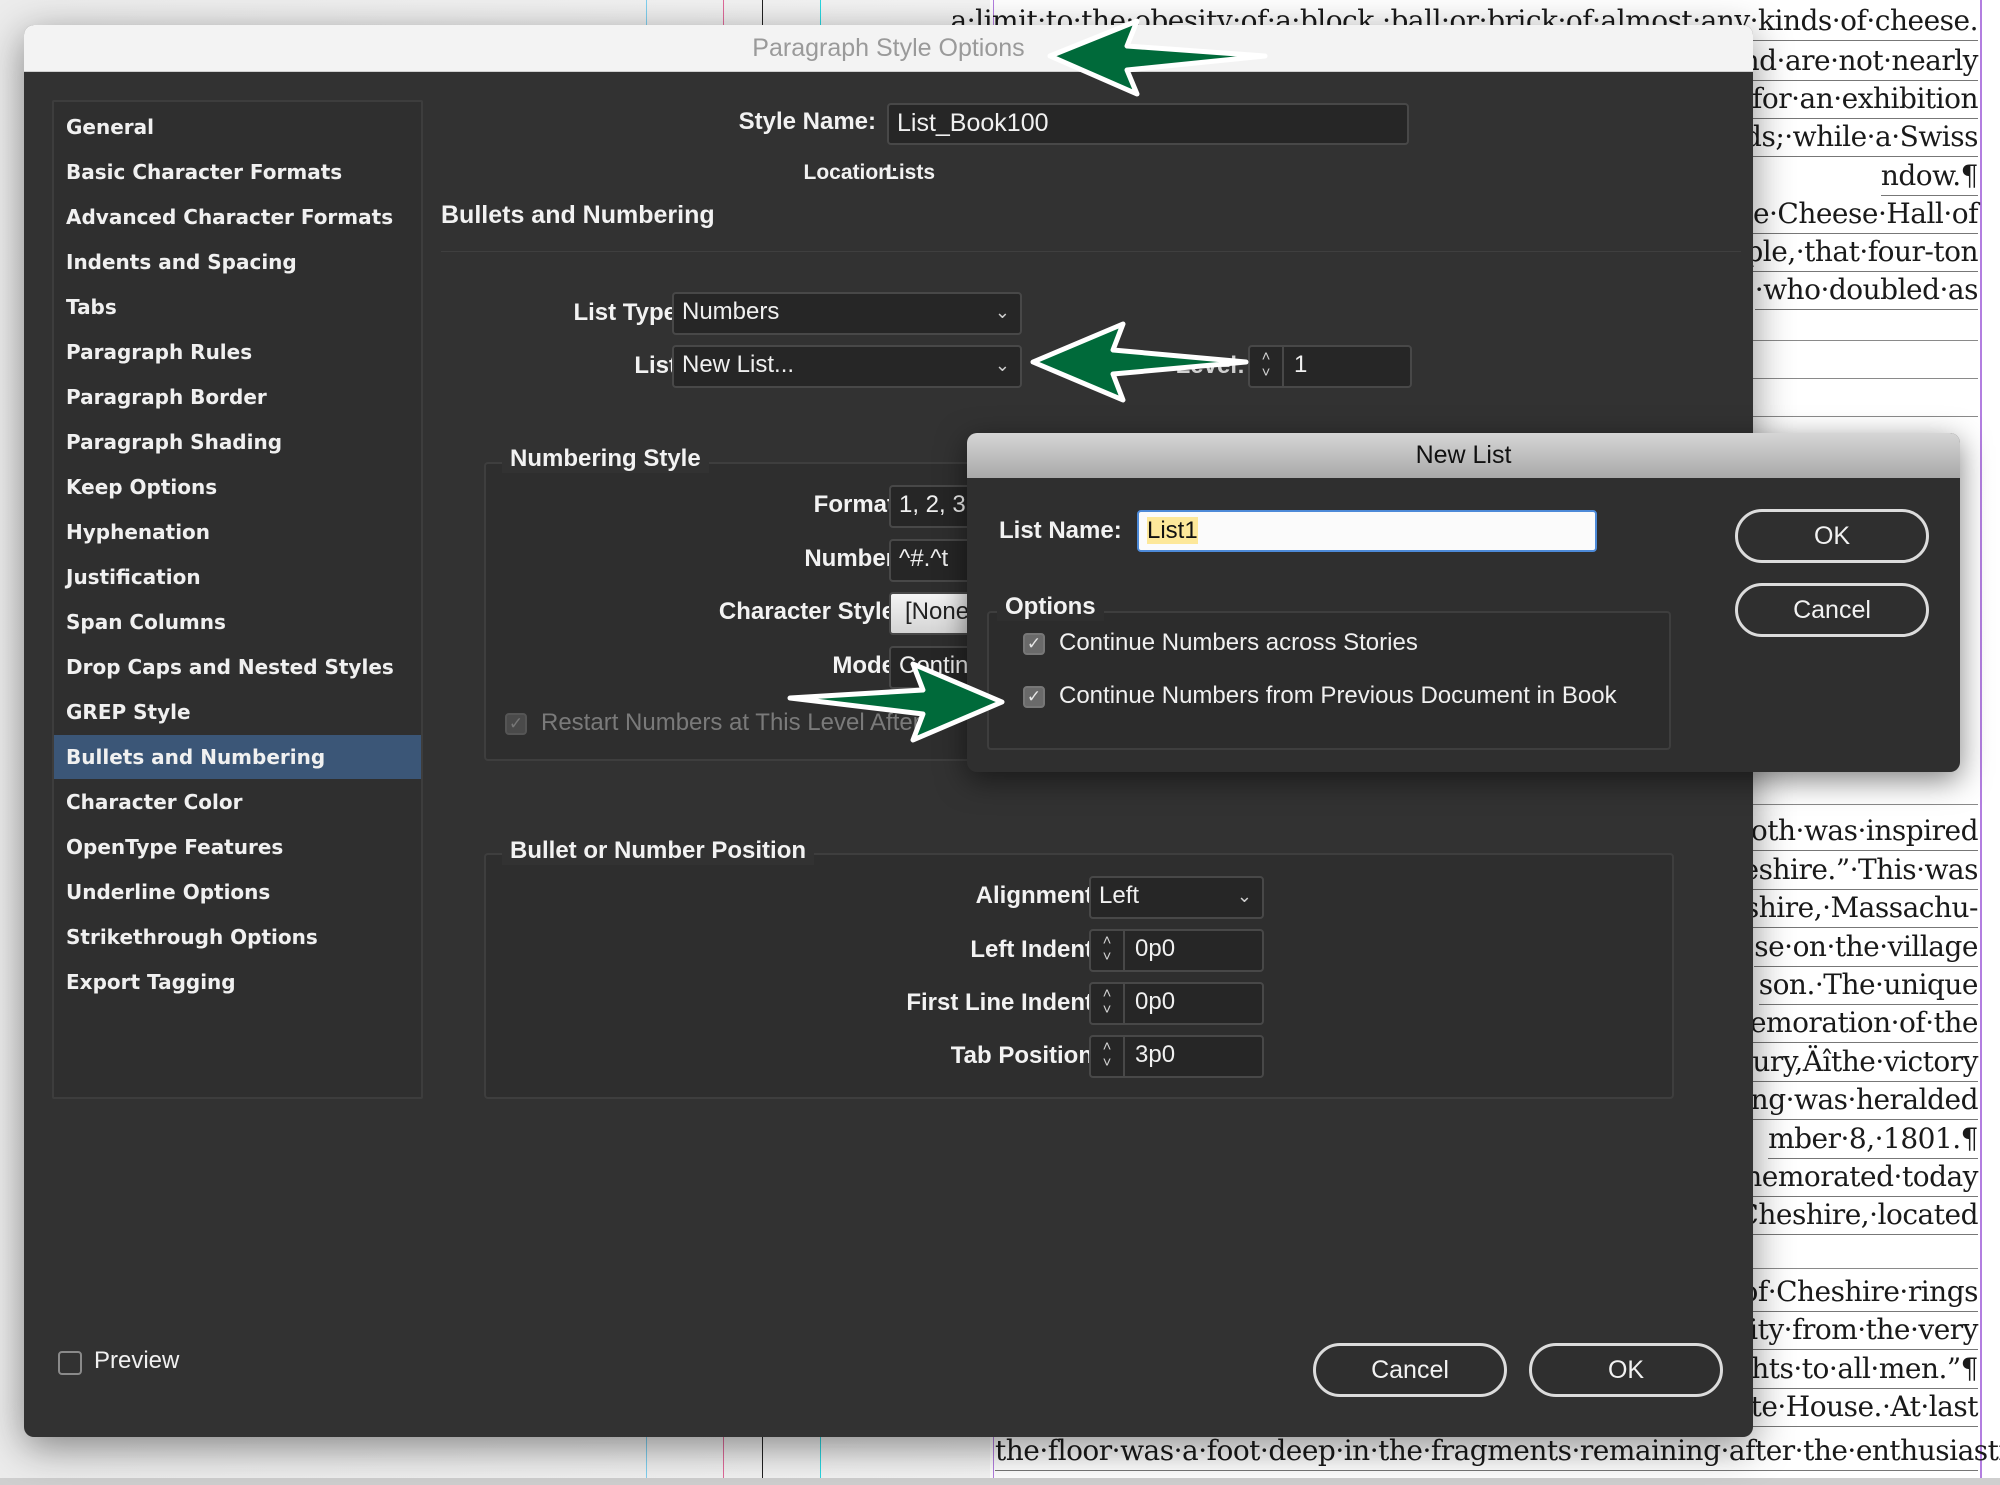 The width and height of the screenshot is (2000, 1485). I want to click on doc-line: ndow.¶, so click(1929, 176).